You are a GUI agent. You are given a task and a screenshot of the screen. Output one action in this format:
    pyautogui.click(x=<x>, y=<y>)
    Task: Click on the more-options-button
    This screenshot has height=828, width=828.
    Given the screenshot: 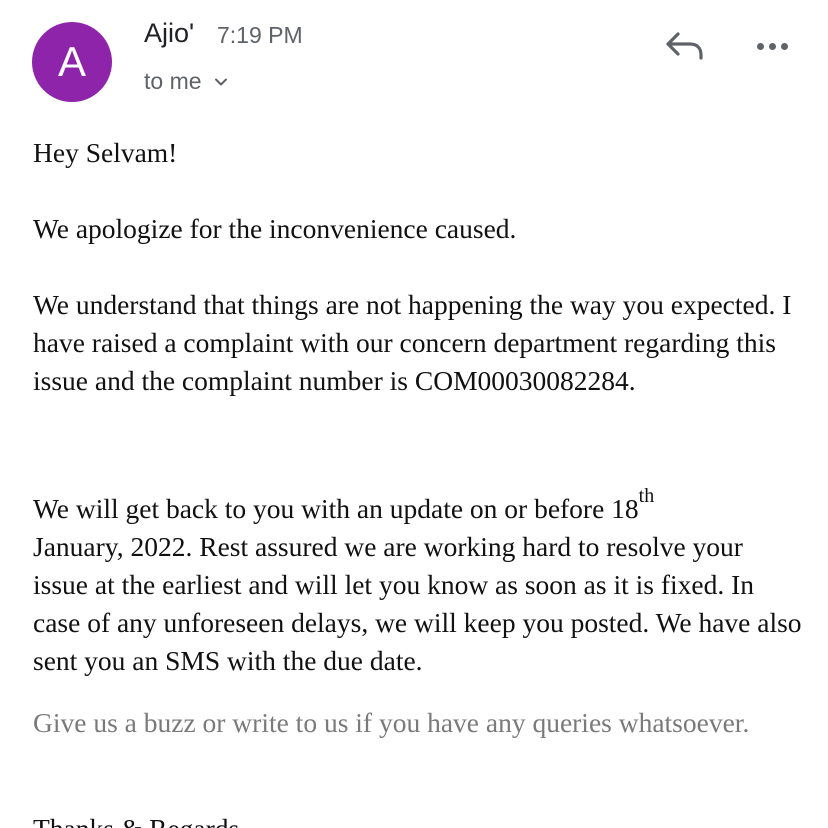 What is the action you would take?
    pyautogui.click(x=772, y=46)
    